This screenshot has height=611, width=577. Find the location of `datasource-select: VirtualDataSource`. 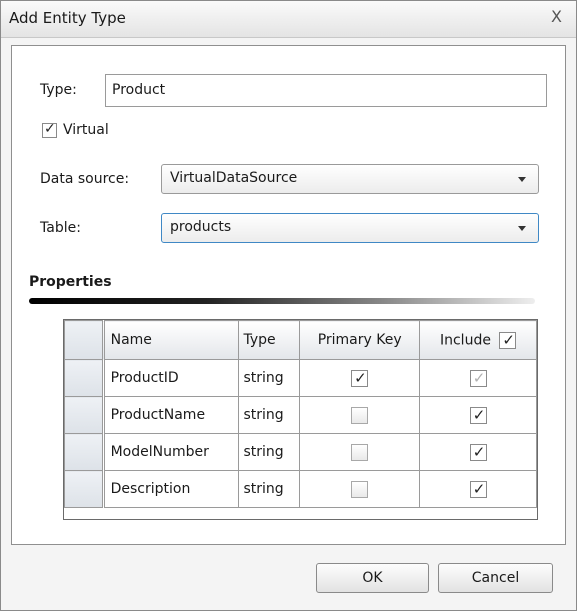

datasource-select: VirtualDataSource is located at coordinates (350, 179).